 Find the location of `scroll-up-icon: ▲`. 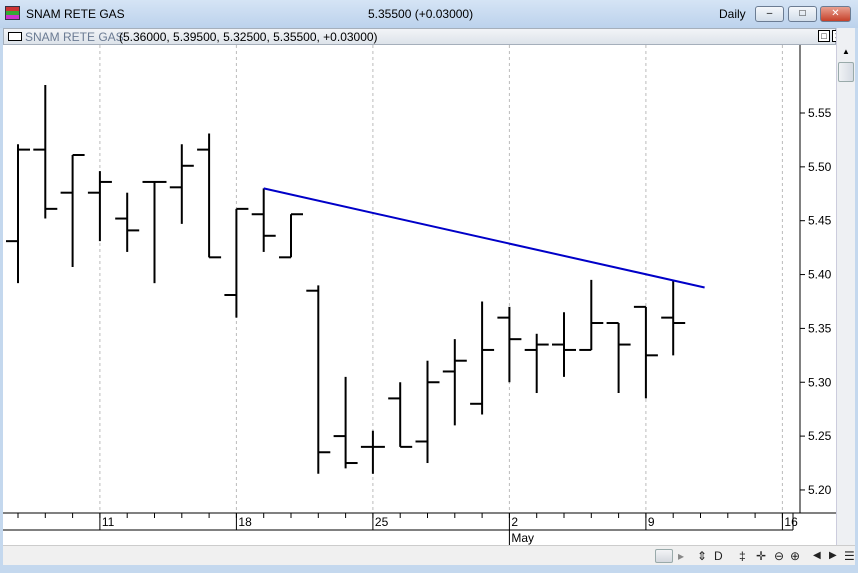

scroll-up-icon: ▲ is located at coordinates (846, 52).